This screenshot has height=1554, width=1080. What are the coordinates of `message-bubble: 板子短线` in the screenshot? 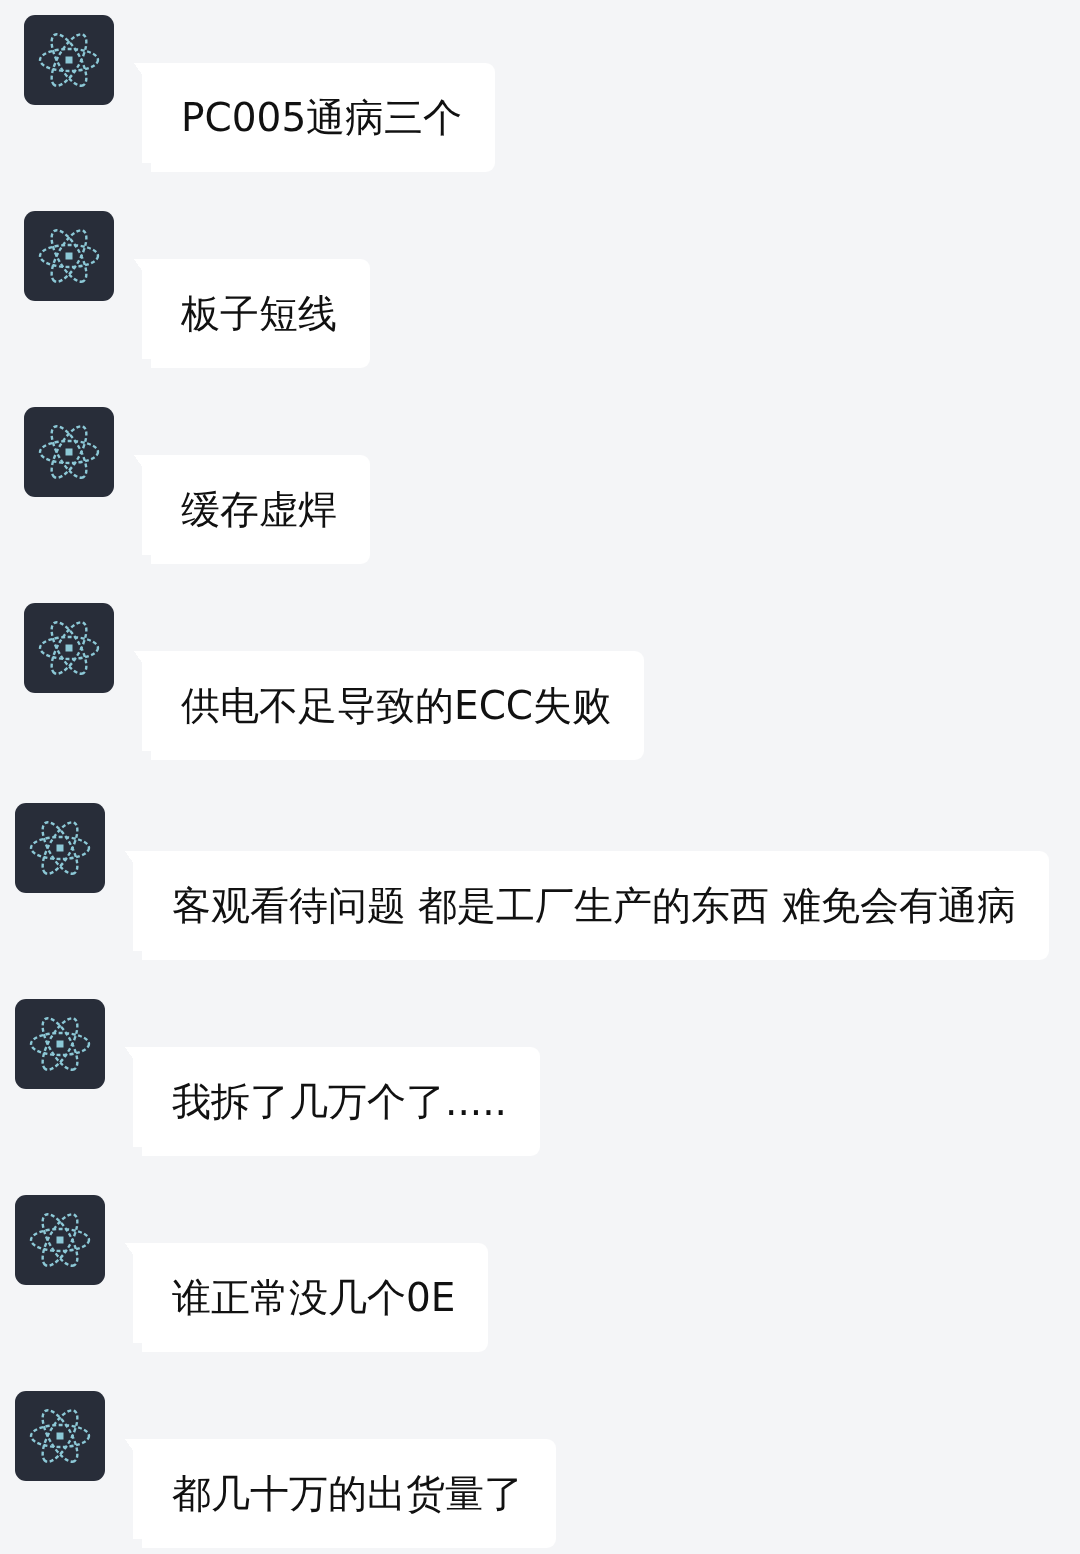 It's located at (252, 313).